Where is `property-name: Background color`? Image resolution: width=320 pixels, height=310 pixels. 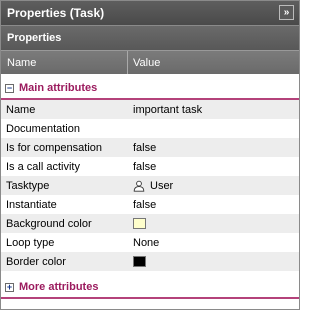 property-name: Background color is located at coordinates (49, 223).